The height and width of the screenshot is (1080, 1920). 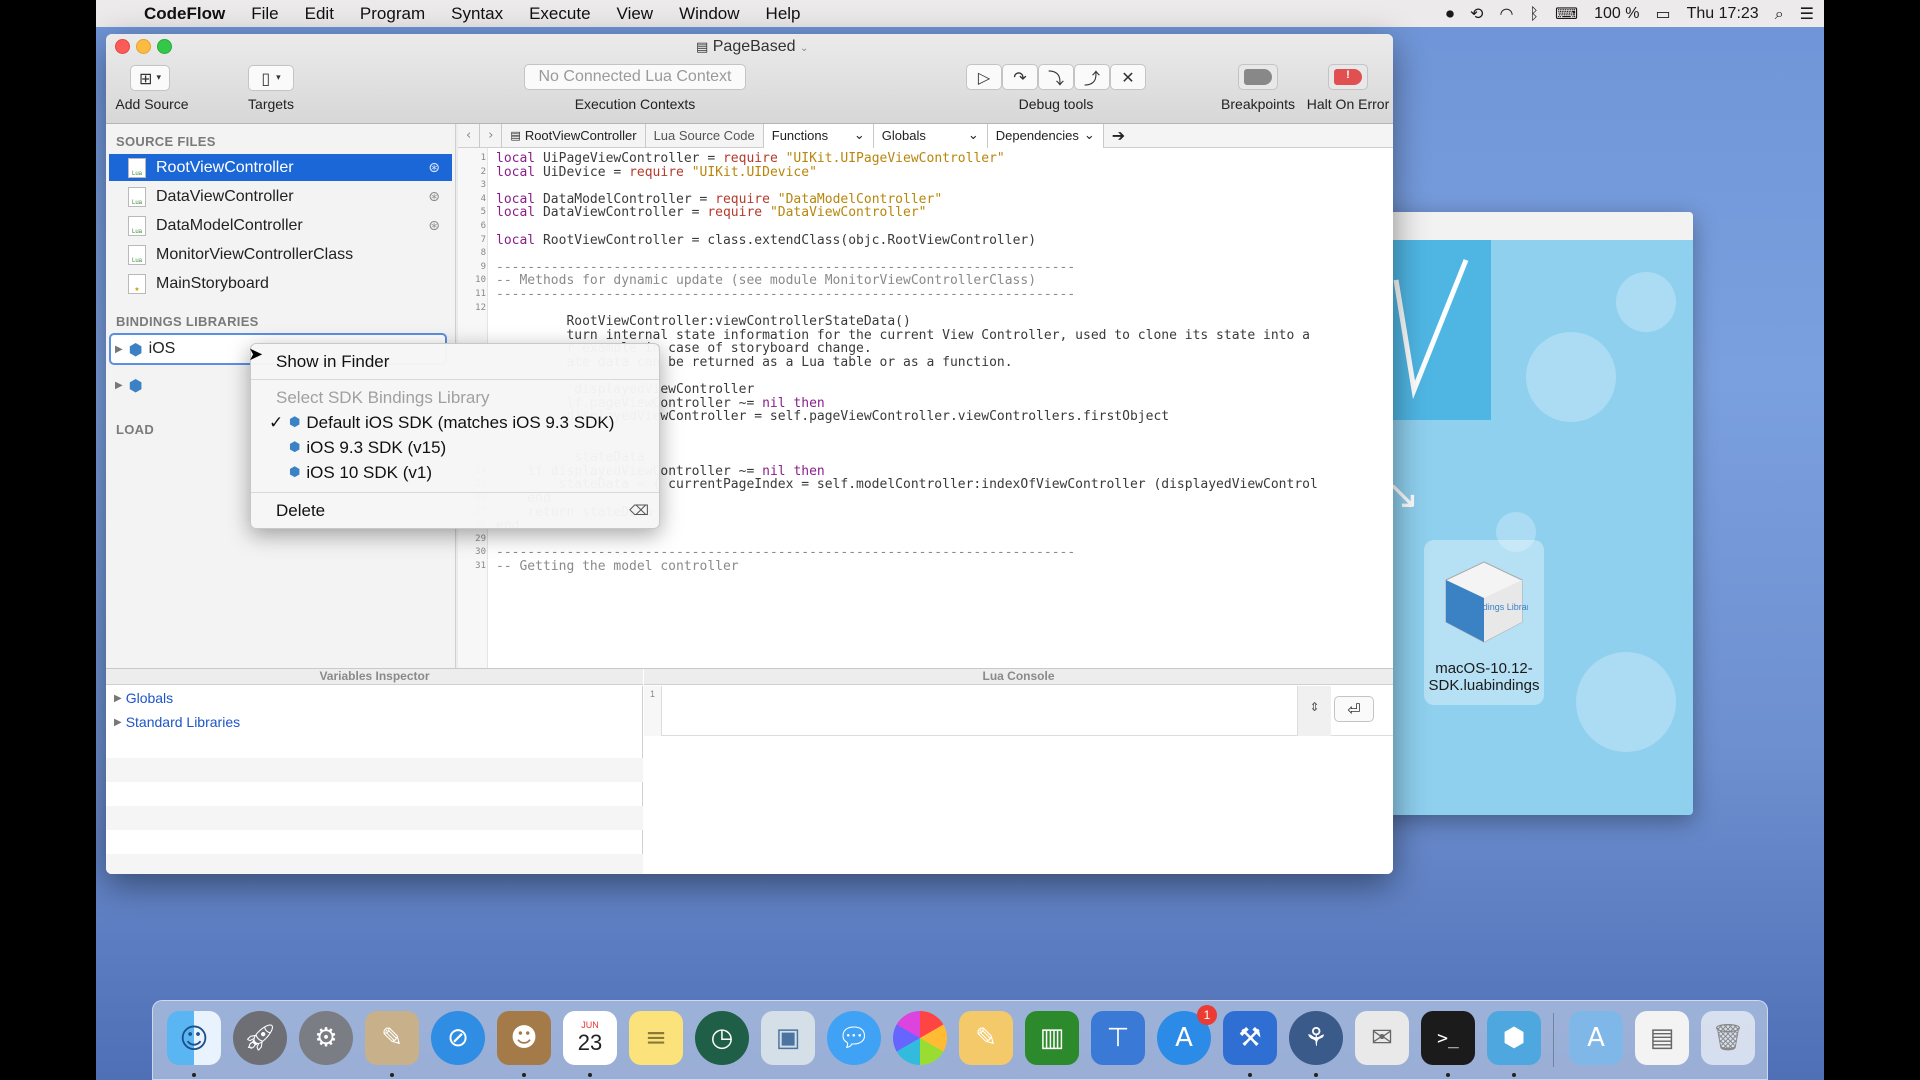 What do you see at coordinates (1534, 513) in the screenshot?
I see `background-window: ↘` at bounding box center [1534, 513].